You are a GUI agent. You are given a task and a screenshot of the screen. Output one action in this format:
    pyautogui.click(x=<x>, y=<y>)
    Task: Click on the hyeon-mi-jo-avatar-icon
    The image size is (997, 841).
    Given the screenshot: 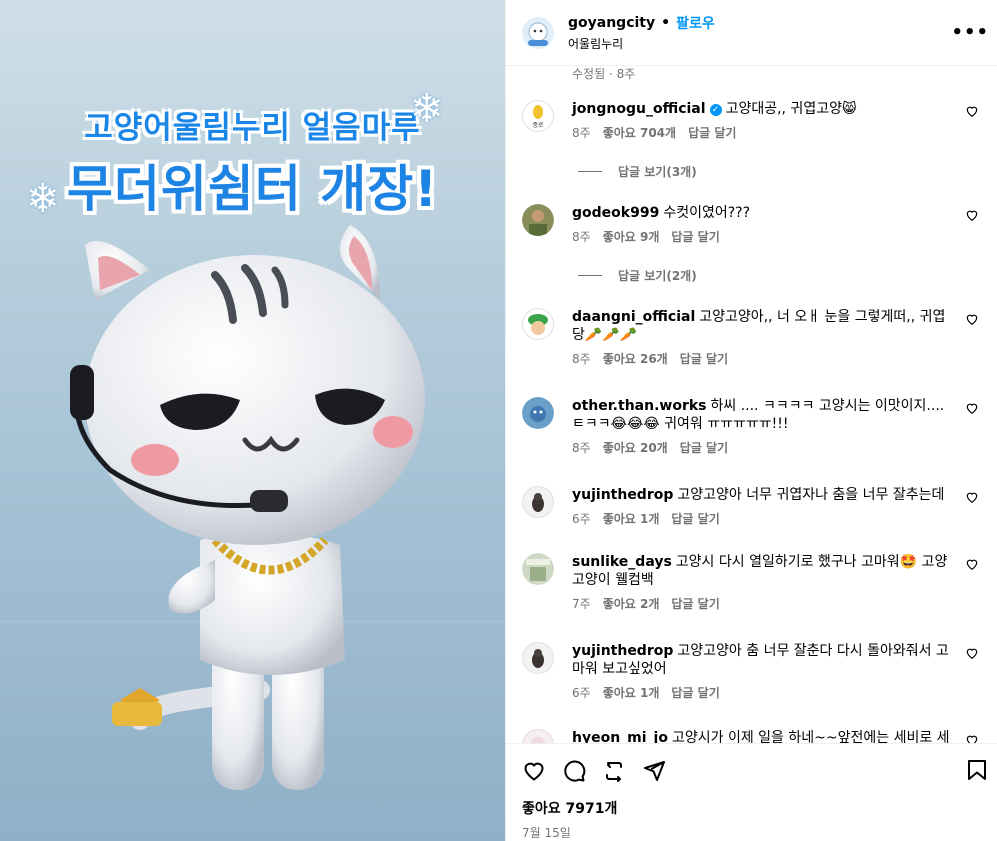 What is the action you would take?
    pyautogui.click(x=538, y=736)
    